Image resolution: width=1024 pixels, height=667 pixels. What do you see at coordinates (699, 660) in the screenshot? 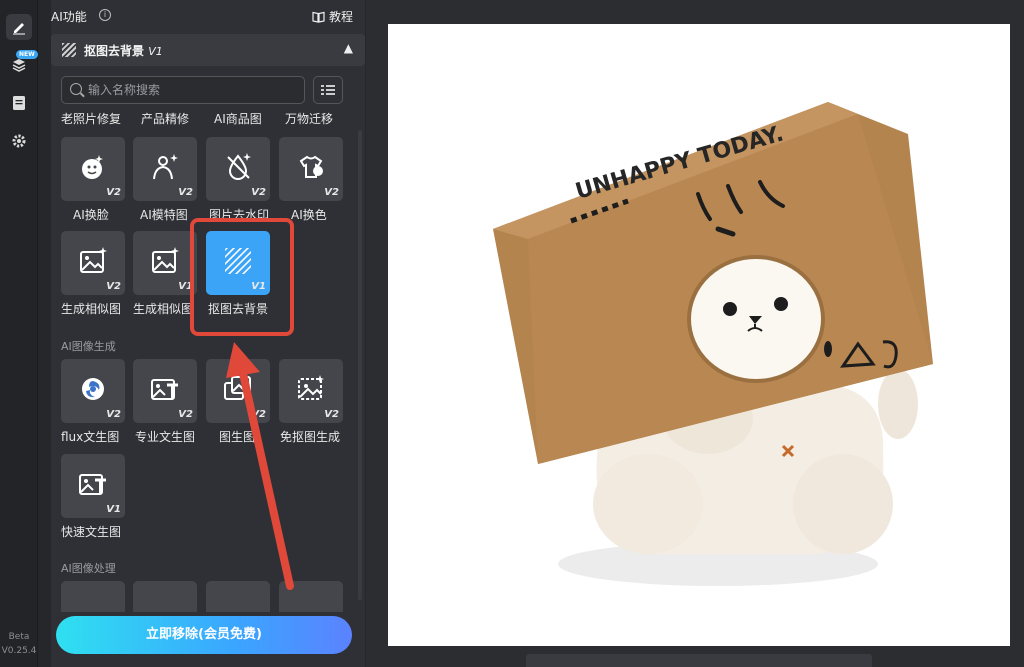
I see `bottom-toolbar` at bounding box center [699, 660].